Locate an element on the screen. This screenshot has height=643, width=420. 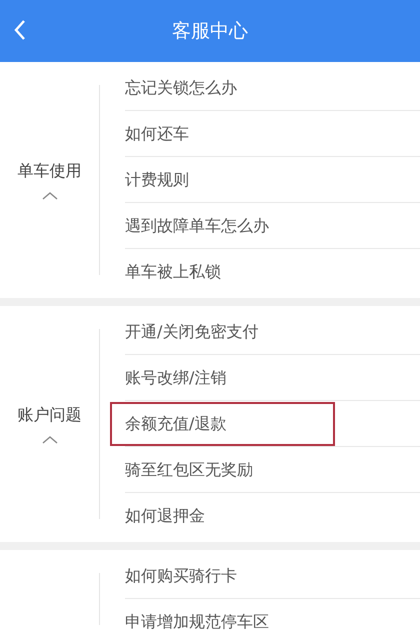
back-button is located at coordinates (20, 30).